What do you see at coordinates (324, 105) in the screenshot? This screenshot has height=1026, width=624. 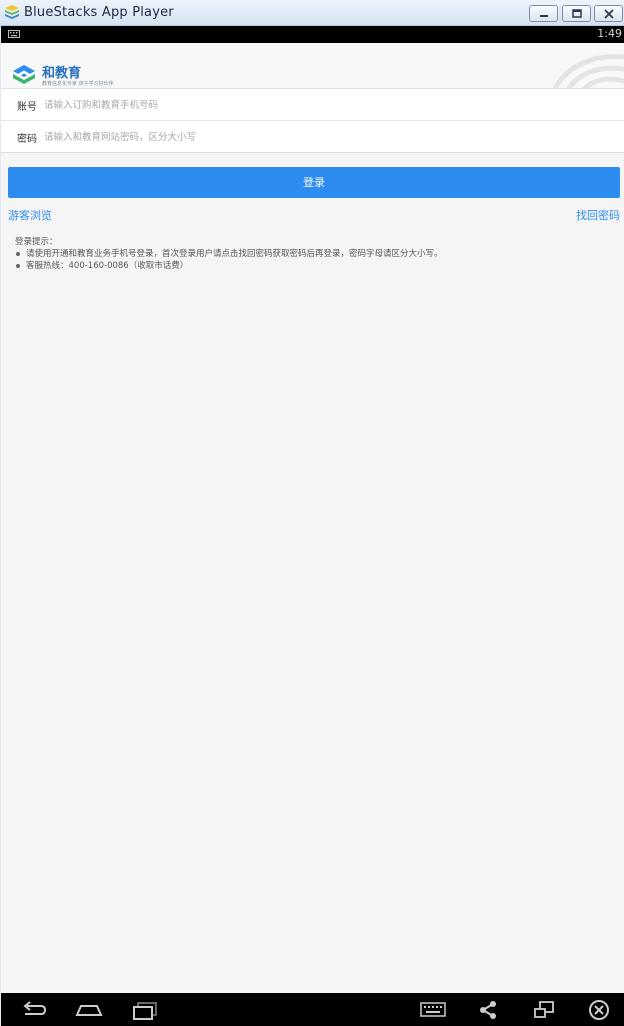 I see `account-input` at bounding box center [324, 105].